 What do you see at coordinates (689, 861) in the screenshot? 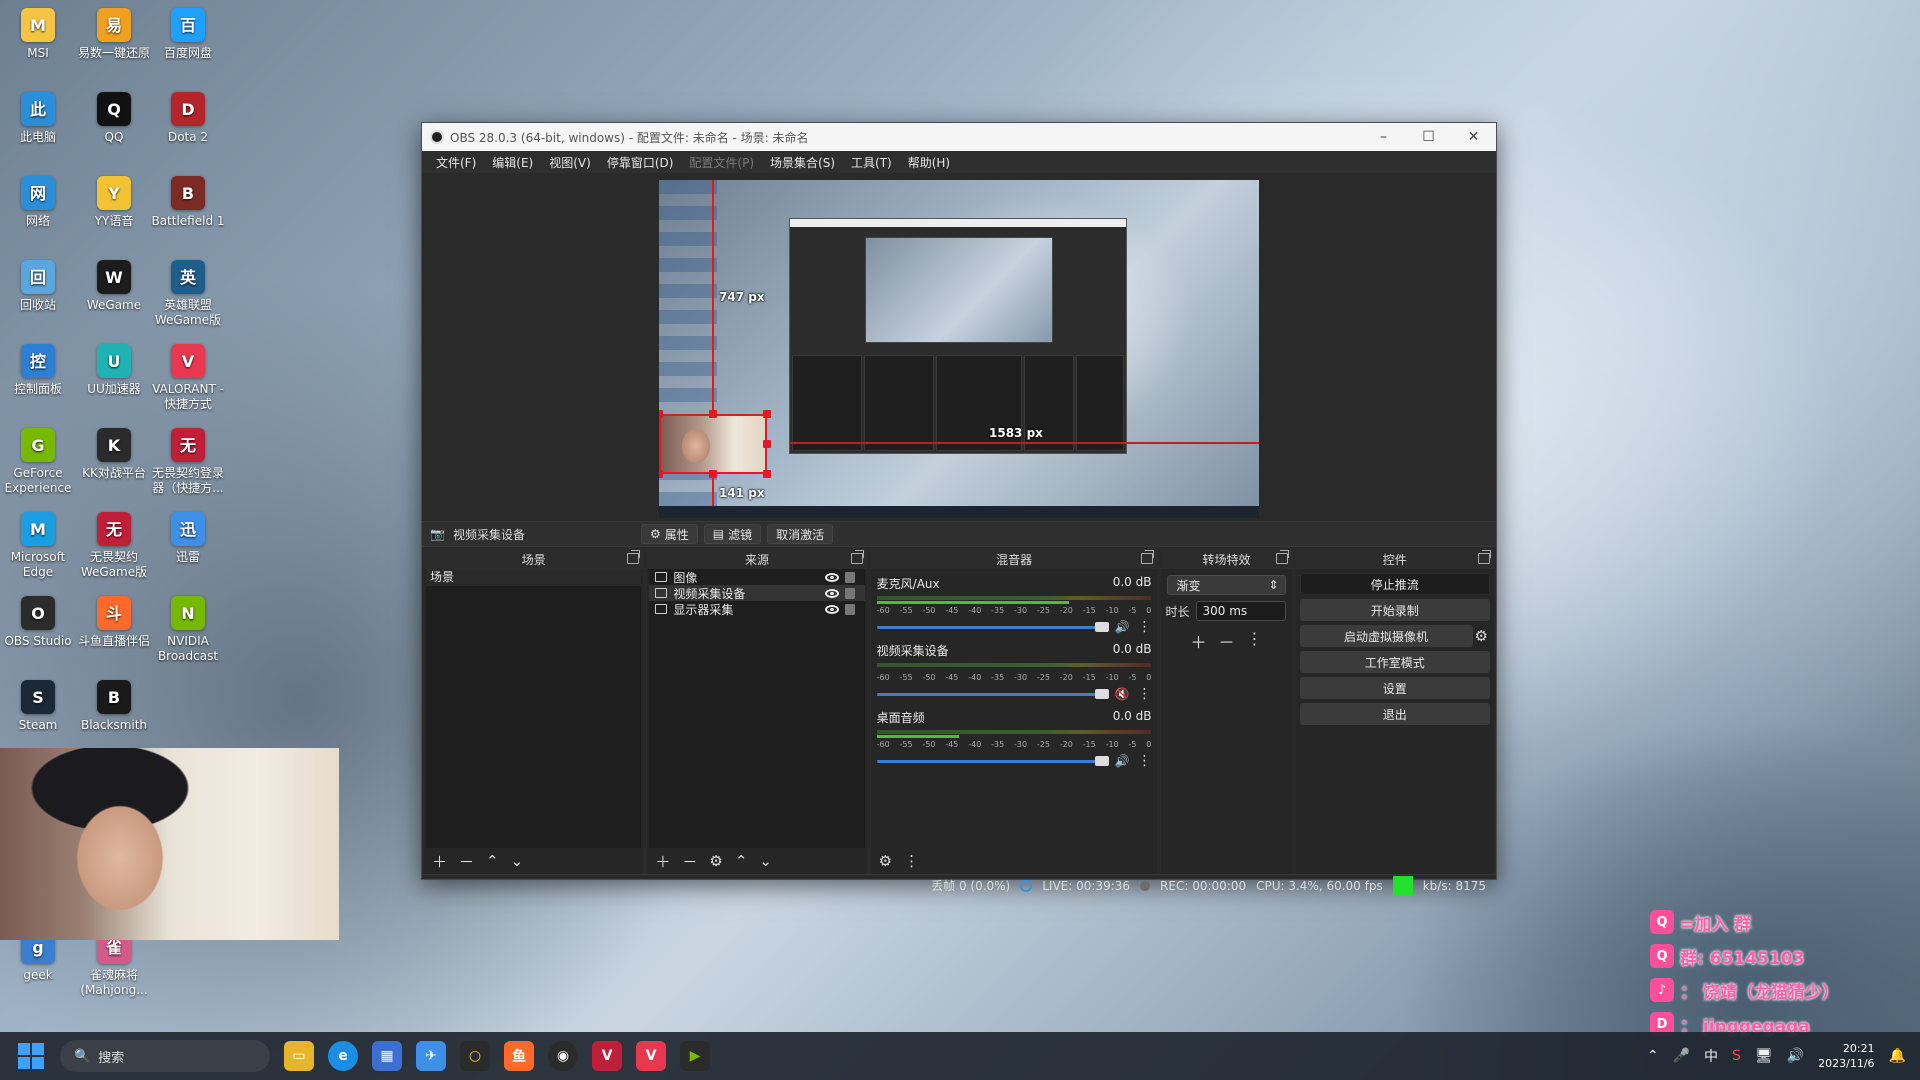
I see `remove-source-button: －` at bounding box center [689, 861].